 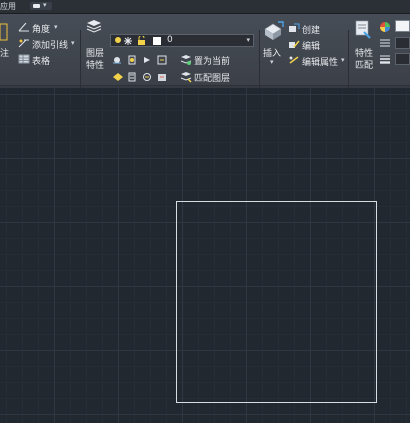 I want to click on add-leader-button: 添加引线, so click(x=50, y=44).